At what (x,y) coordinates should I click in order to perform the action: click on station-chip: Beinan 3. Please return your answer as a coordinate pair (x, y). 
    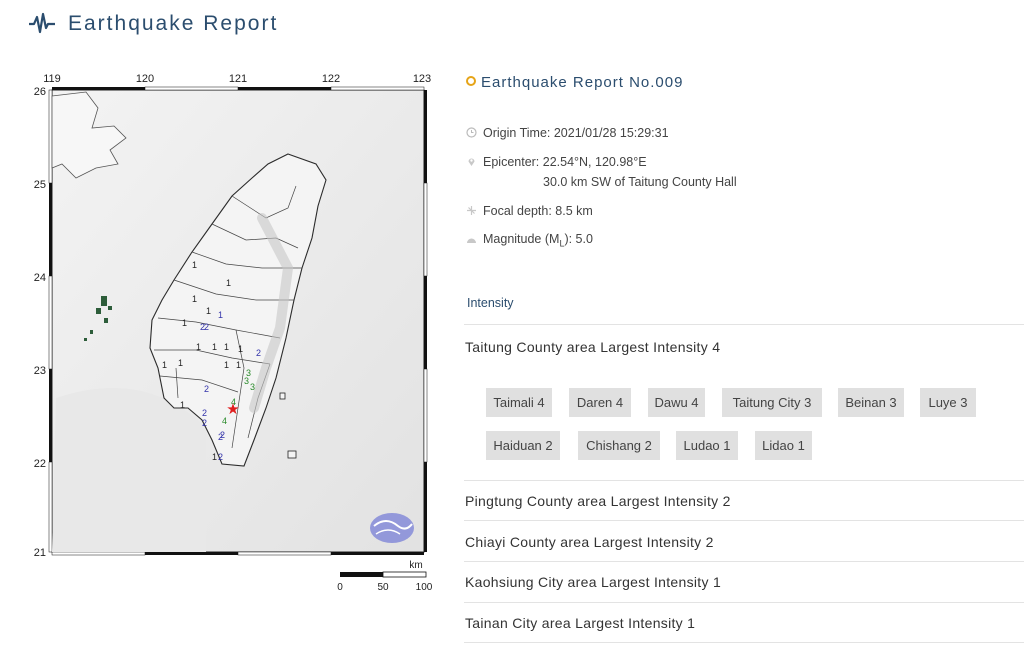
    Looking at the image, I should click on (871, 402).